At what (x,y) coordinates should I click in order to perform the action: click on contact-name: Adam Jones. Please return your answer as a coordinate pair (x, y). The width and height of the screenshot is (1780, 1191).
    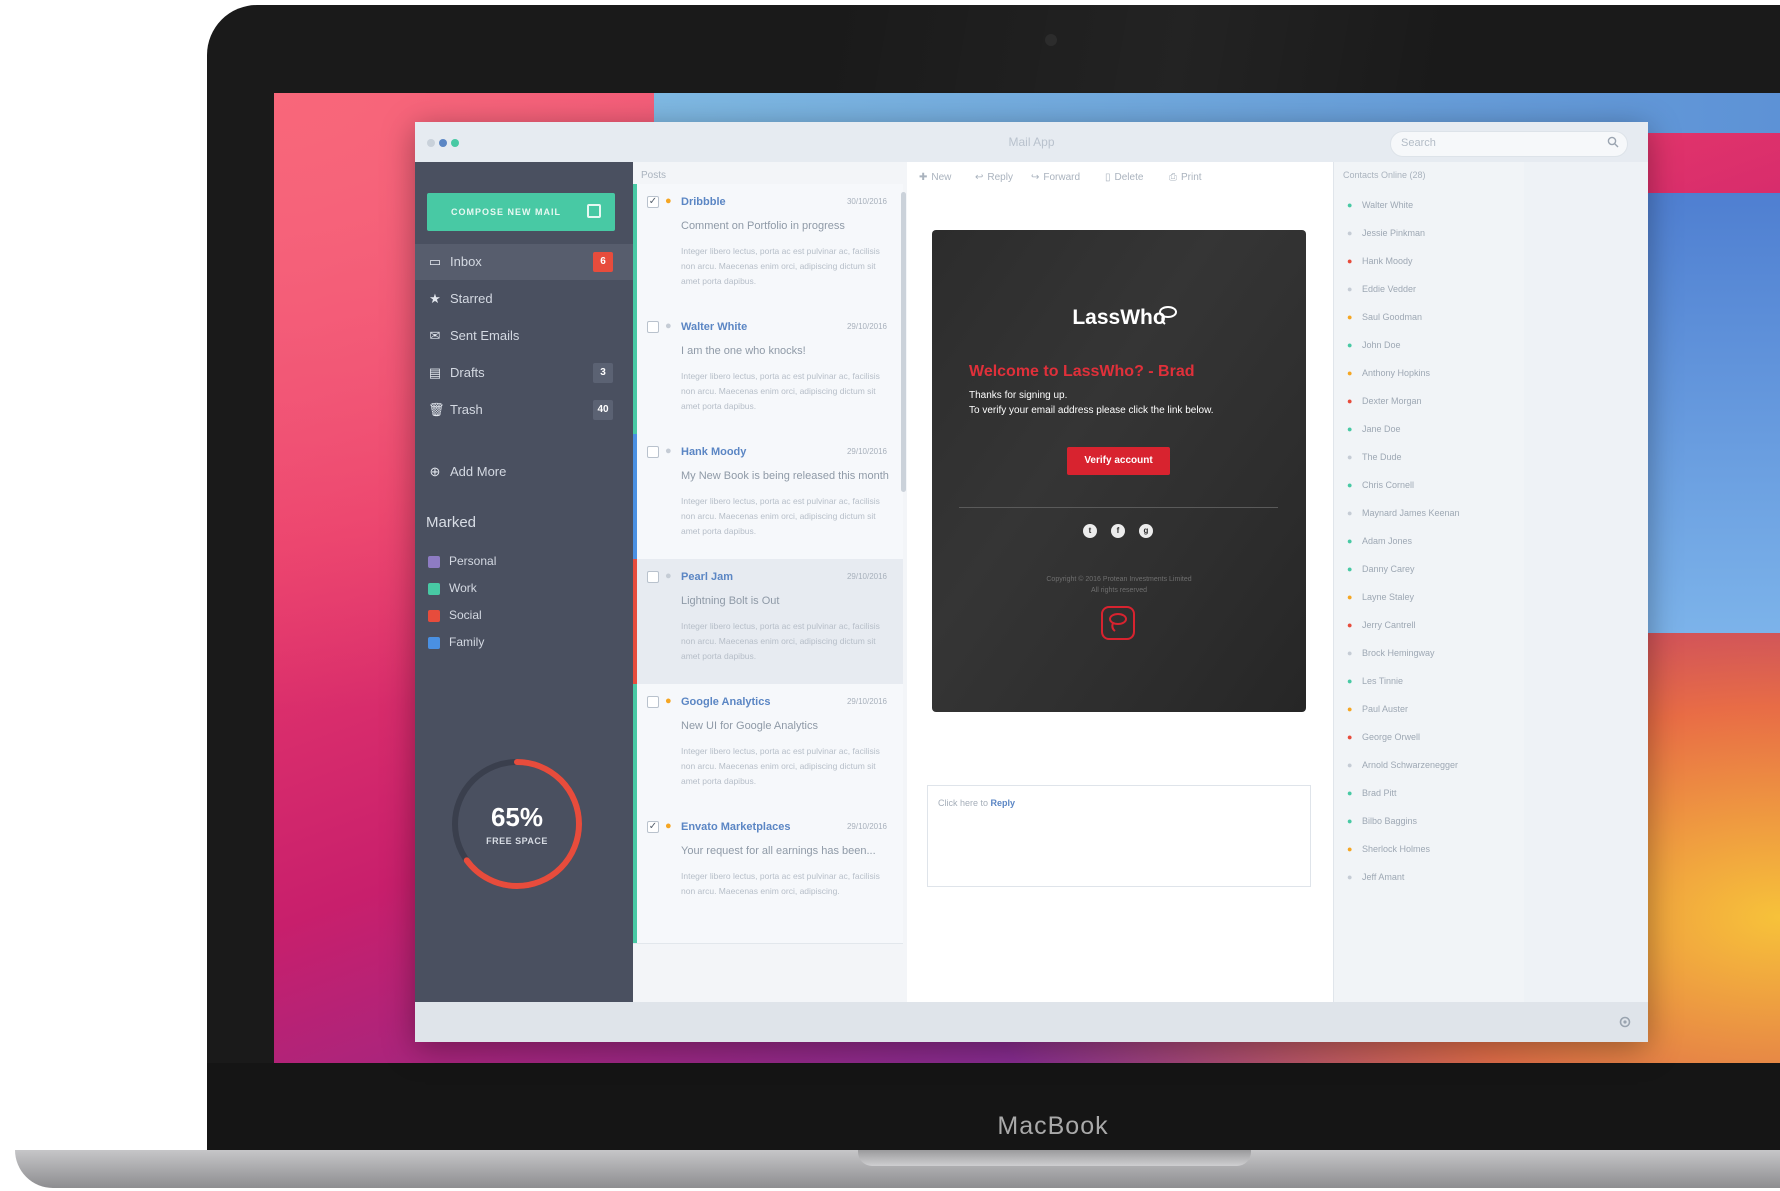
    Looking at the image, I should click on (1387, 541).